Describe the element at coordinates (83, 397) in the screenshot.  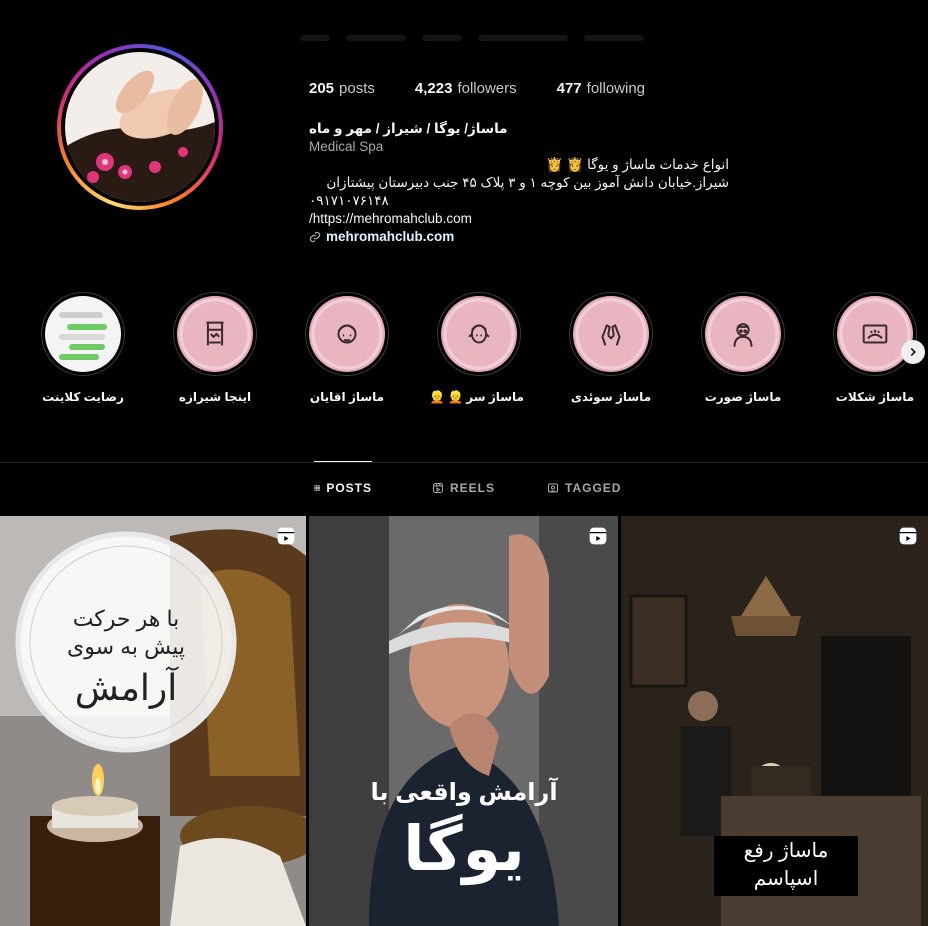
I see `highlight-label: رضایت کلاینت` at that location.